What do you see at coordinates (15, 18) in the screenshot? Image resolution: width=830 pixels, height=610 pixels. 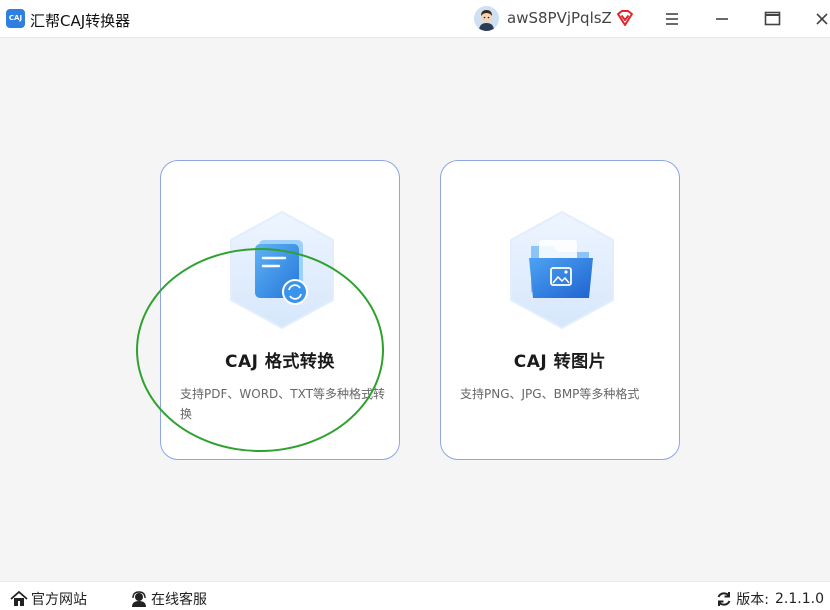 I see `app-logo-icon: CAJ` at bounding box center [15, 18].